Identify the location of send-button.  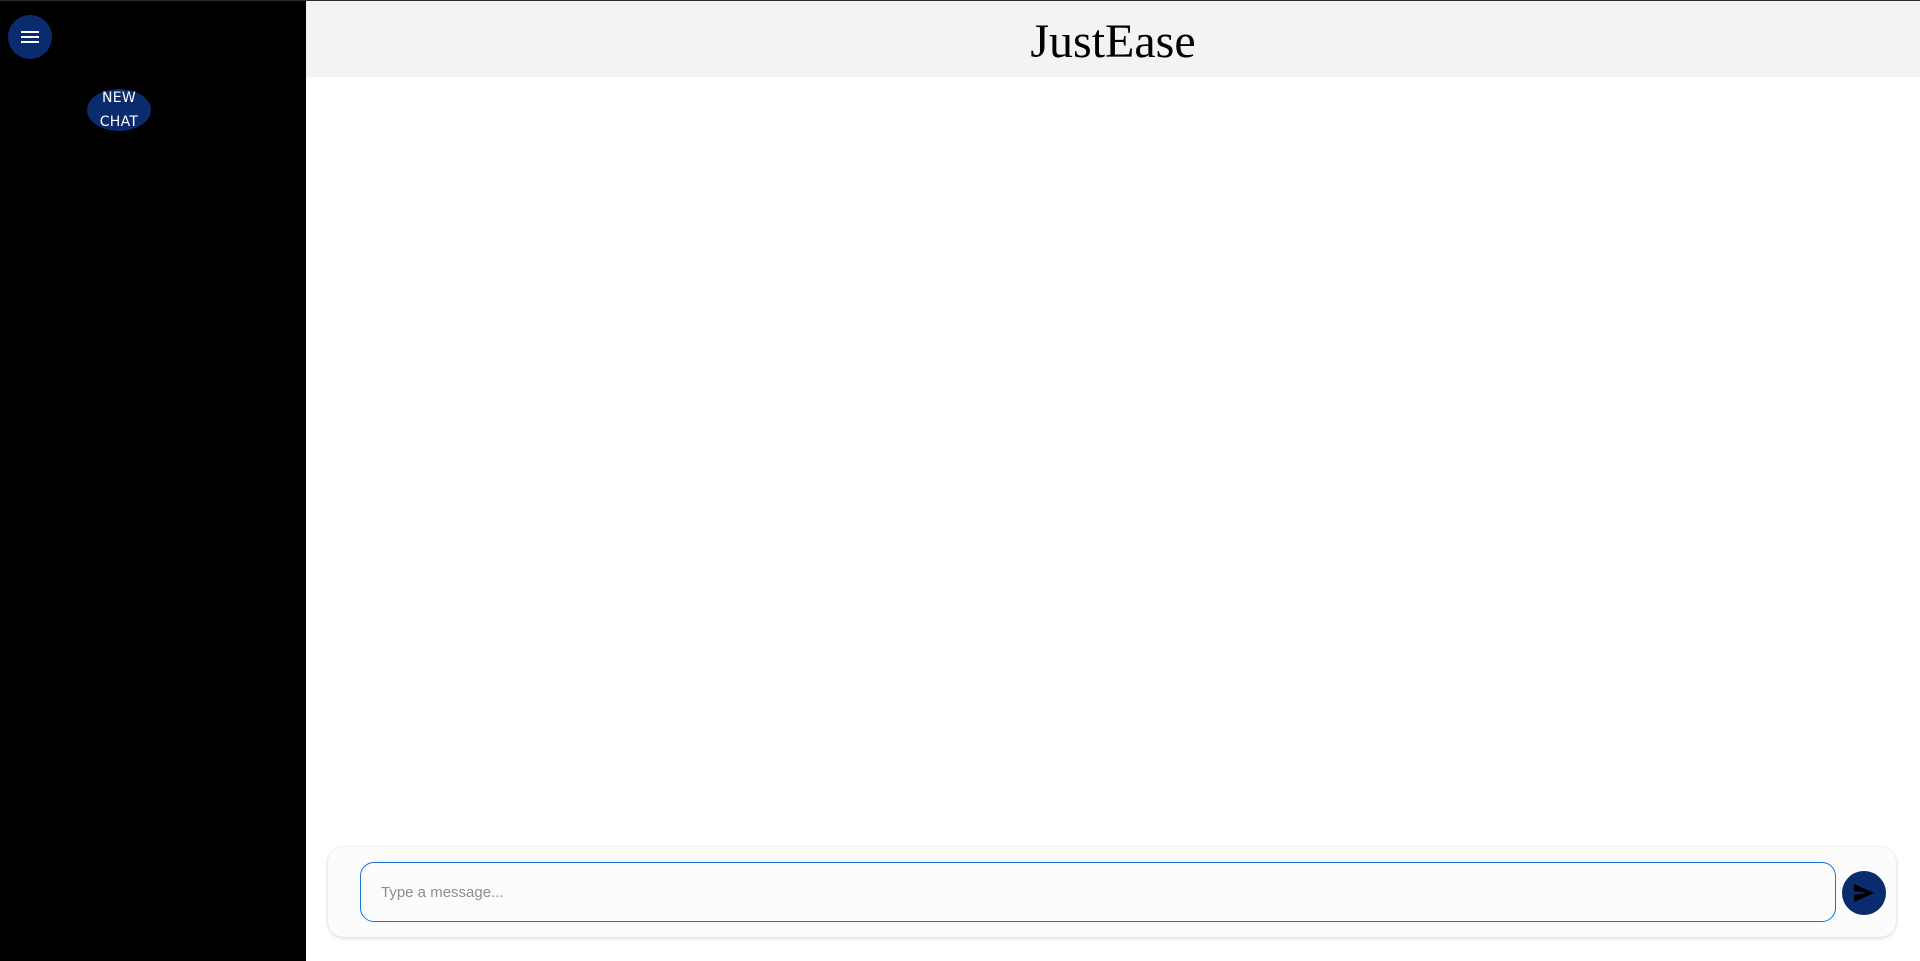
(1864, 893).